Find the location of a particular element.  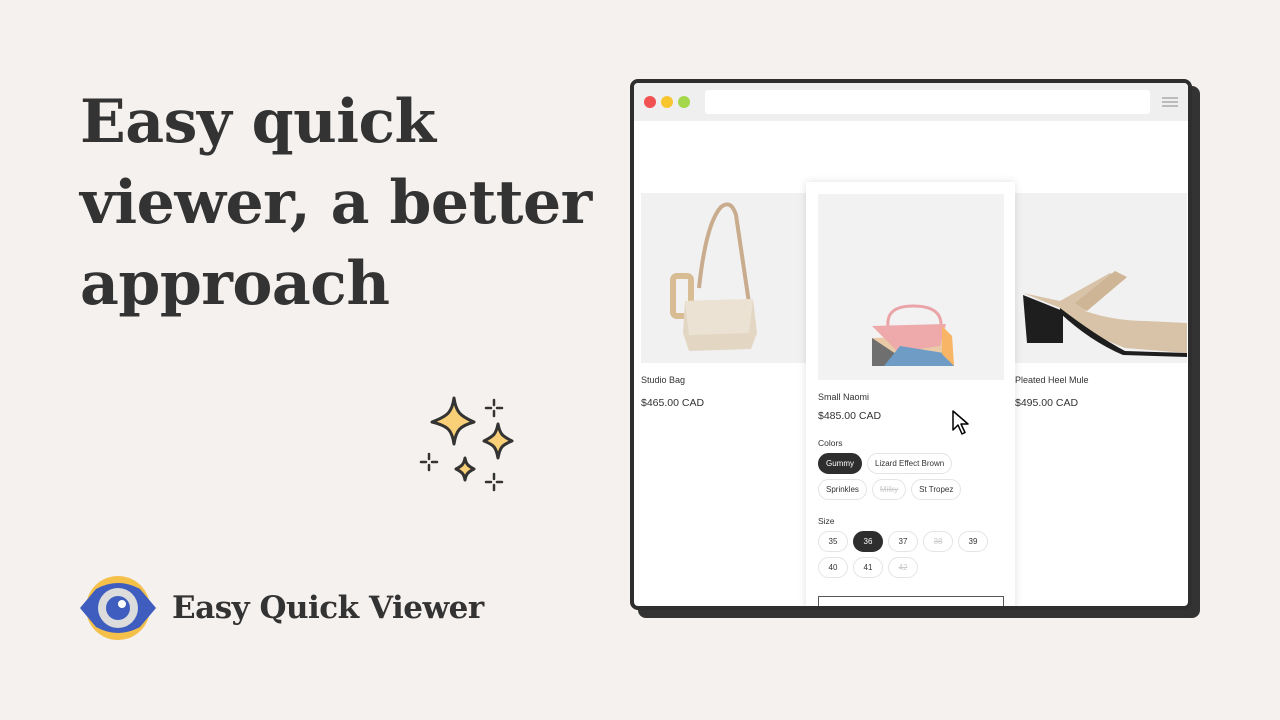

color-option-milky: Milky is located at coordinates (889, 489).